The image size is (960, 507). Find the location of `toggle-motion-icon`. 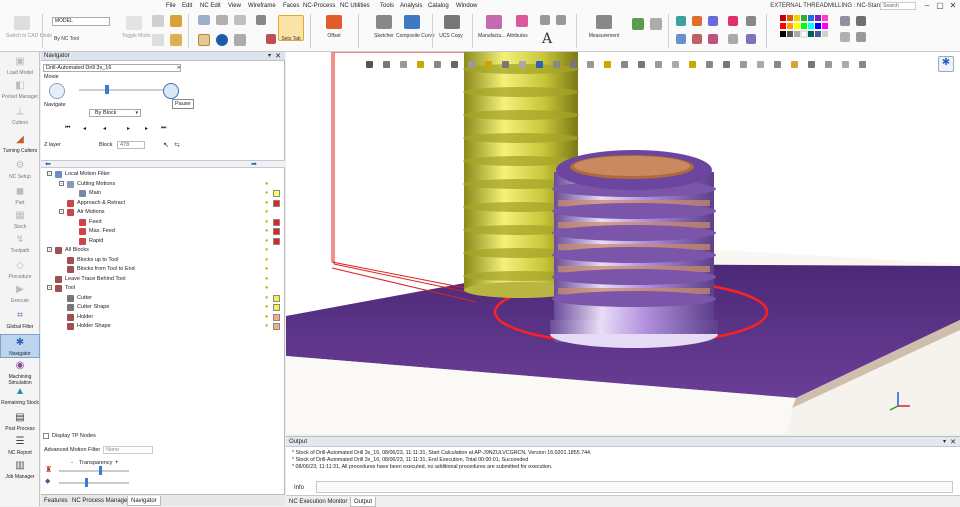

toggle-motion-icon is located at coordinates (134, 23).